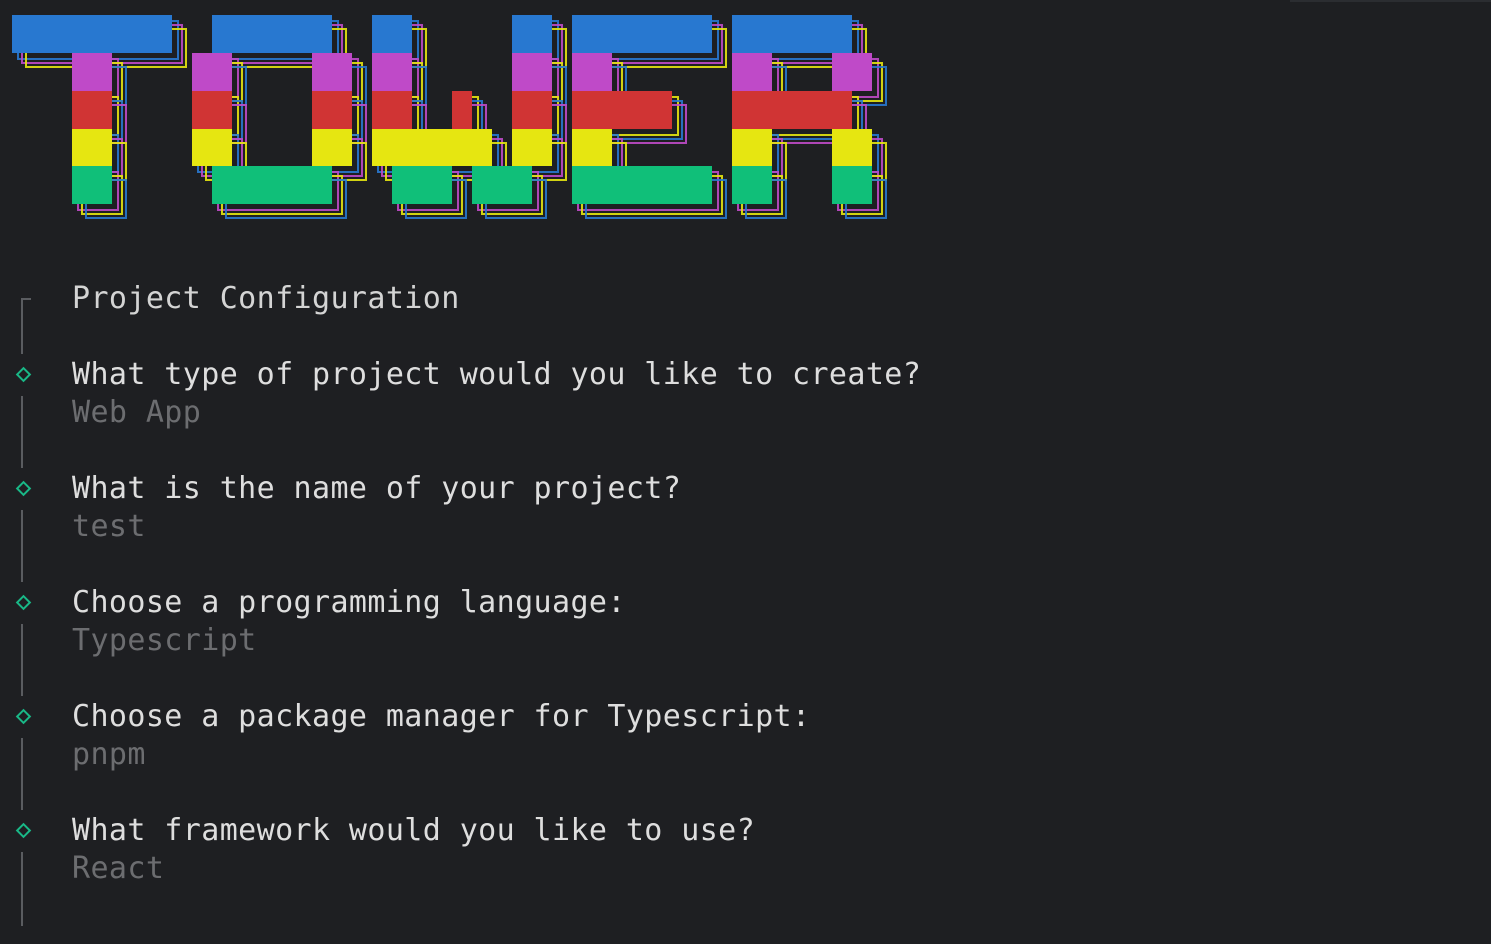 Image resolution: width=1491 pixels, height=944 pixels. Describe the element at coordinates (118, 868) in the screenshot. I see `step-answer: React` at that location.